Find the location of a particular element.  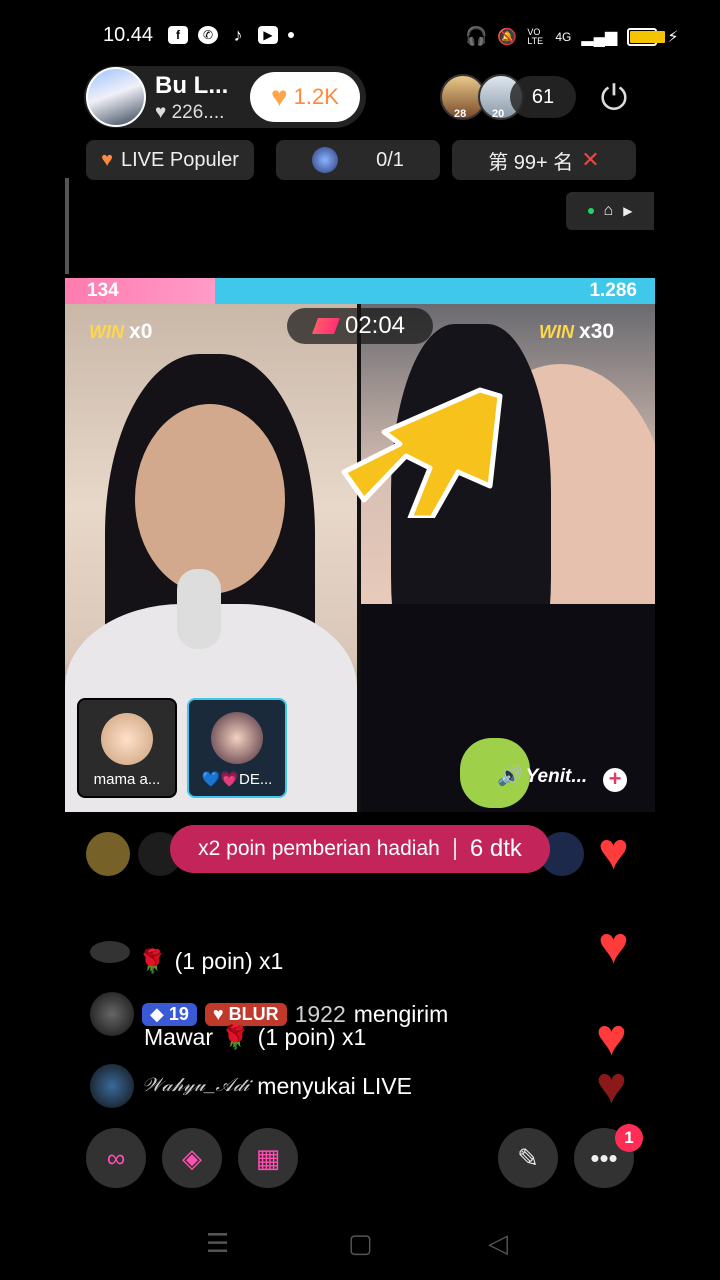

magic-wand-icon: ✎ is located at coordinates (528, 1158).